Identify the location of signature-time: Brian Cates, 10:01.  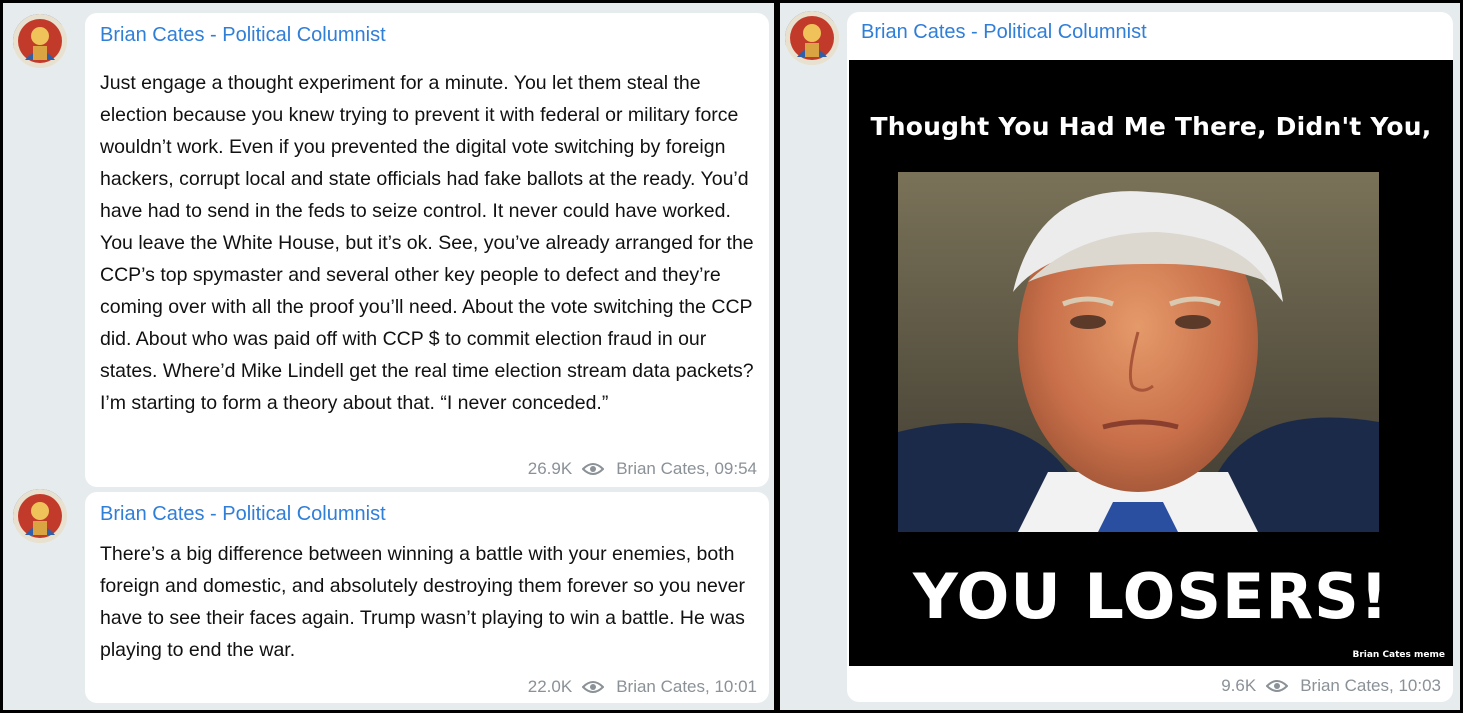
(686, 686).